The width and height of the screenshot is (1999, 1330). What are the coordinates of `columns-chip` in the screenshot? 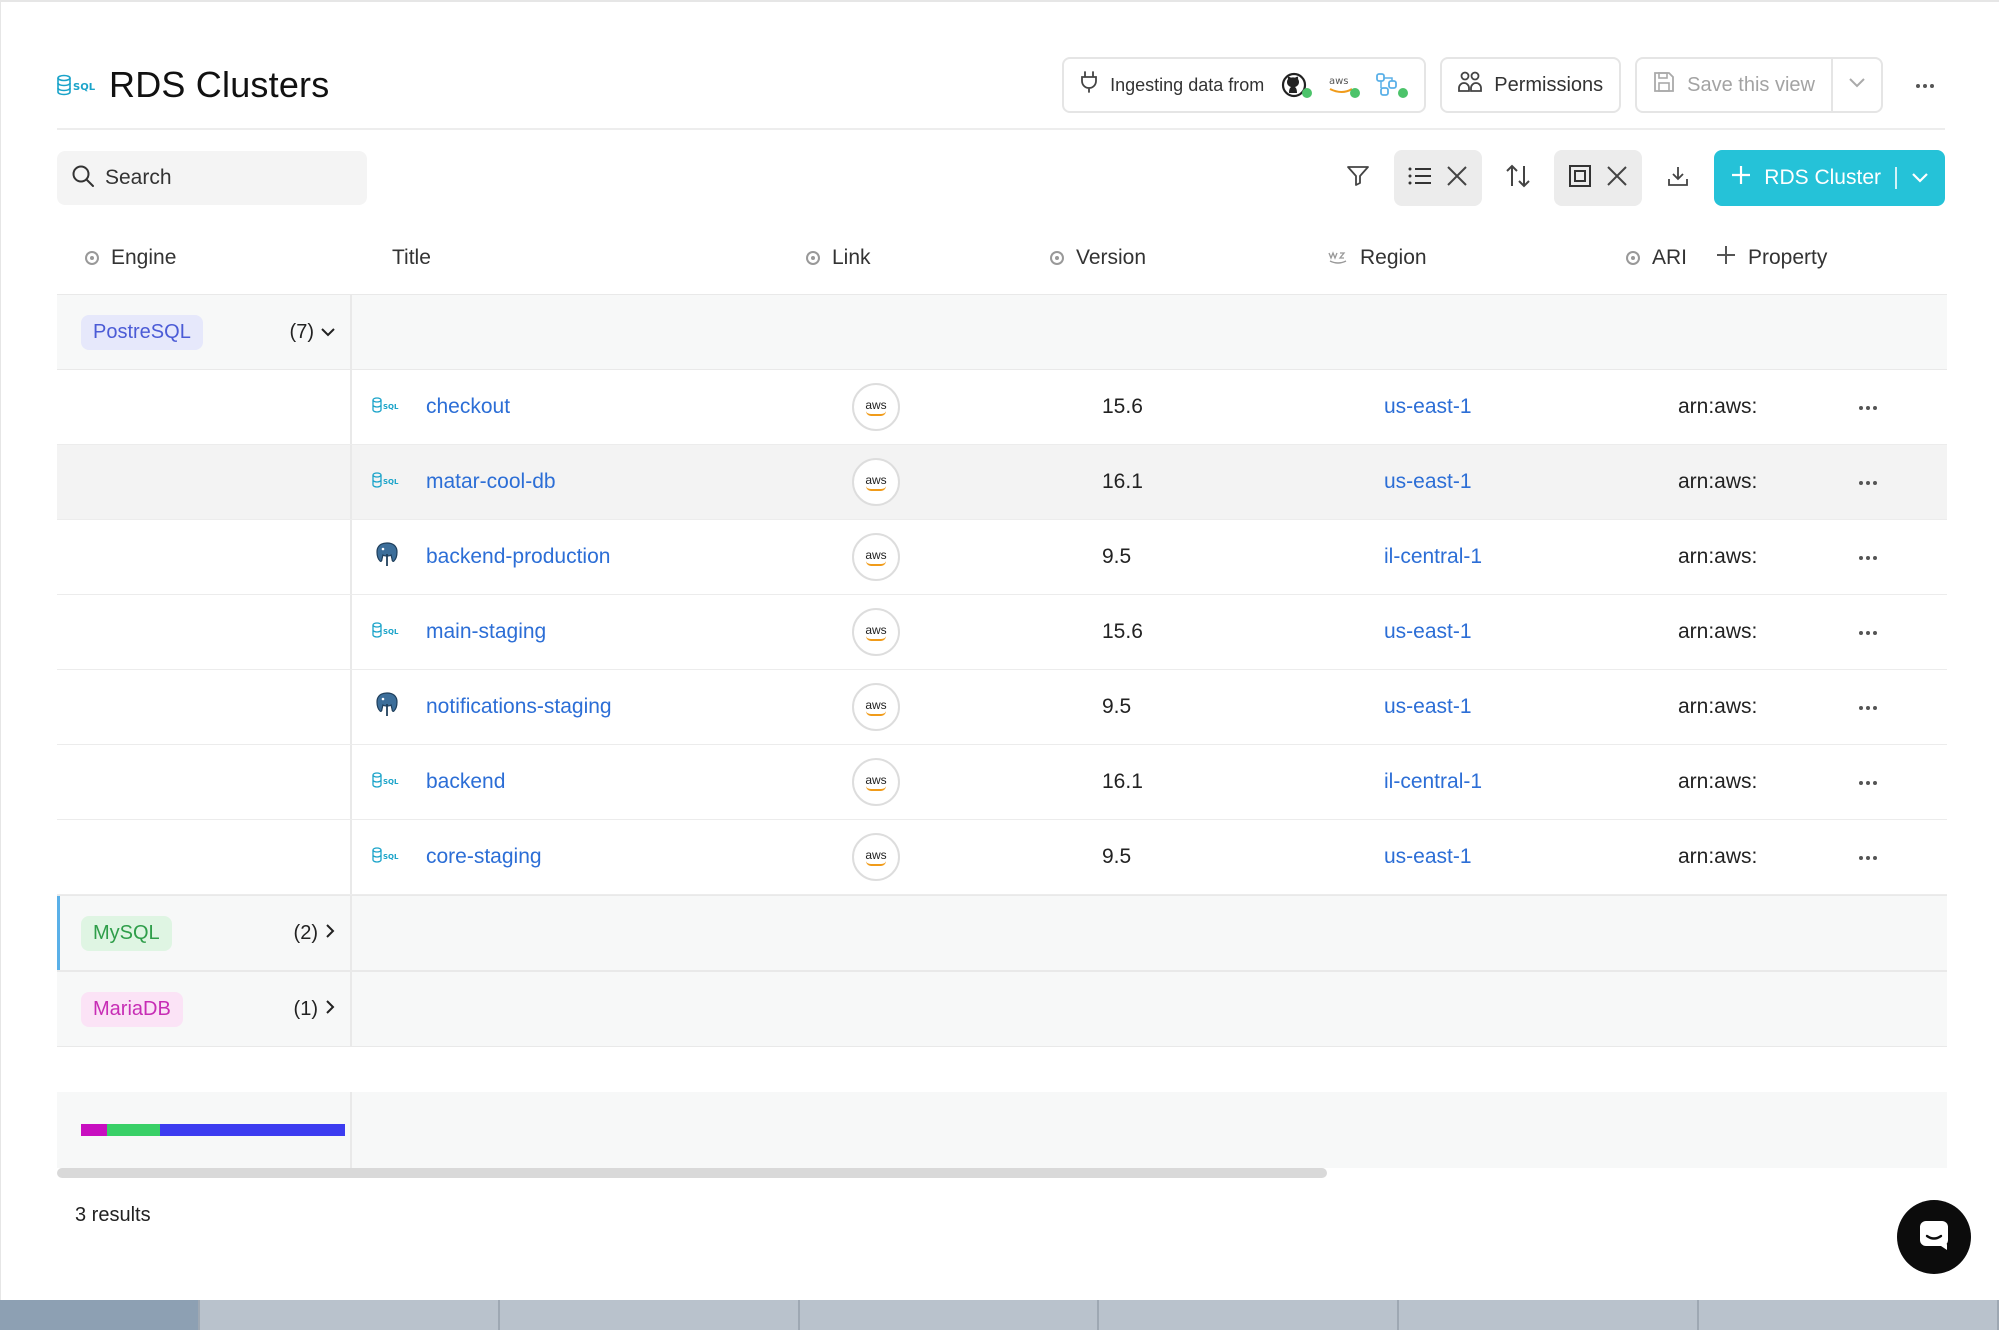 It's located at (1598, 178).